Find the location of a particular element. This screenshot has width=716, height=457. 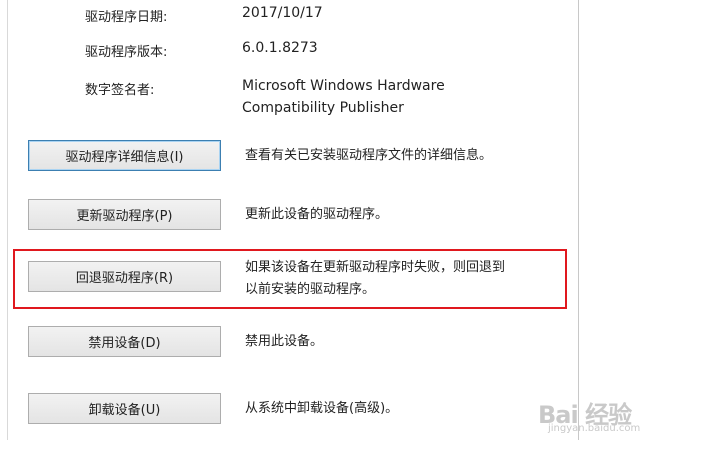

driver-version-label: 驱动程序版本: is located at coordinates (126, 52).